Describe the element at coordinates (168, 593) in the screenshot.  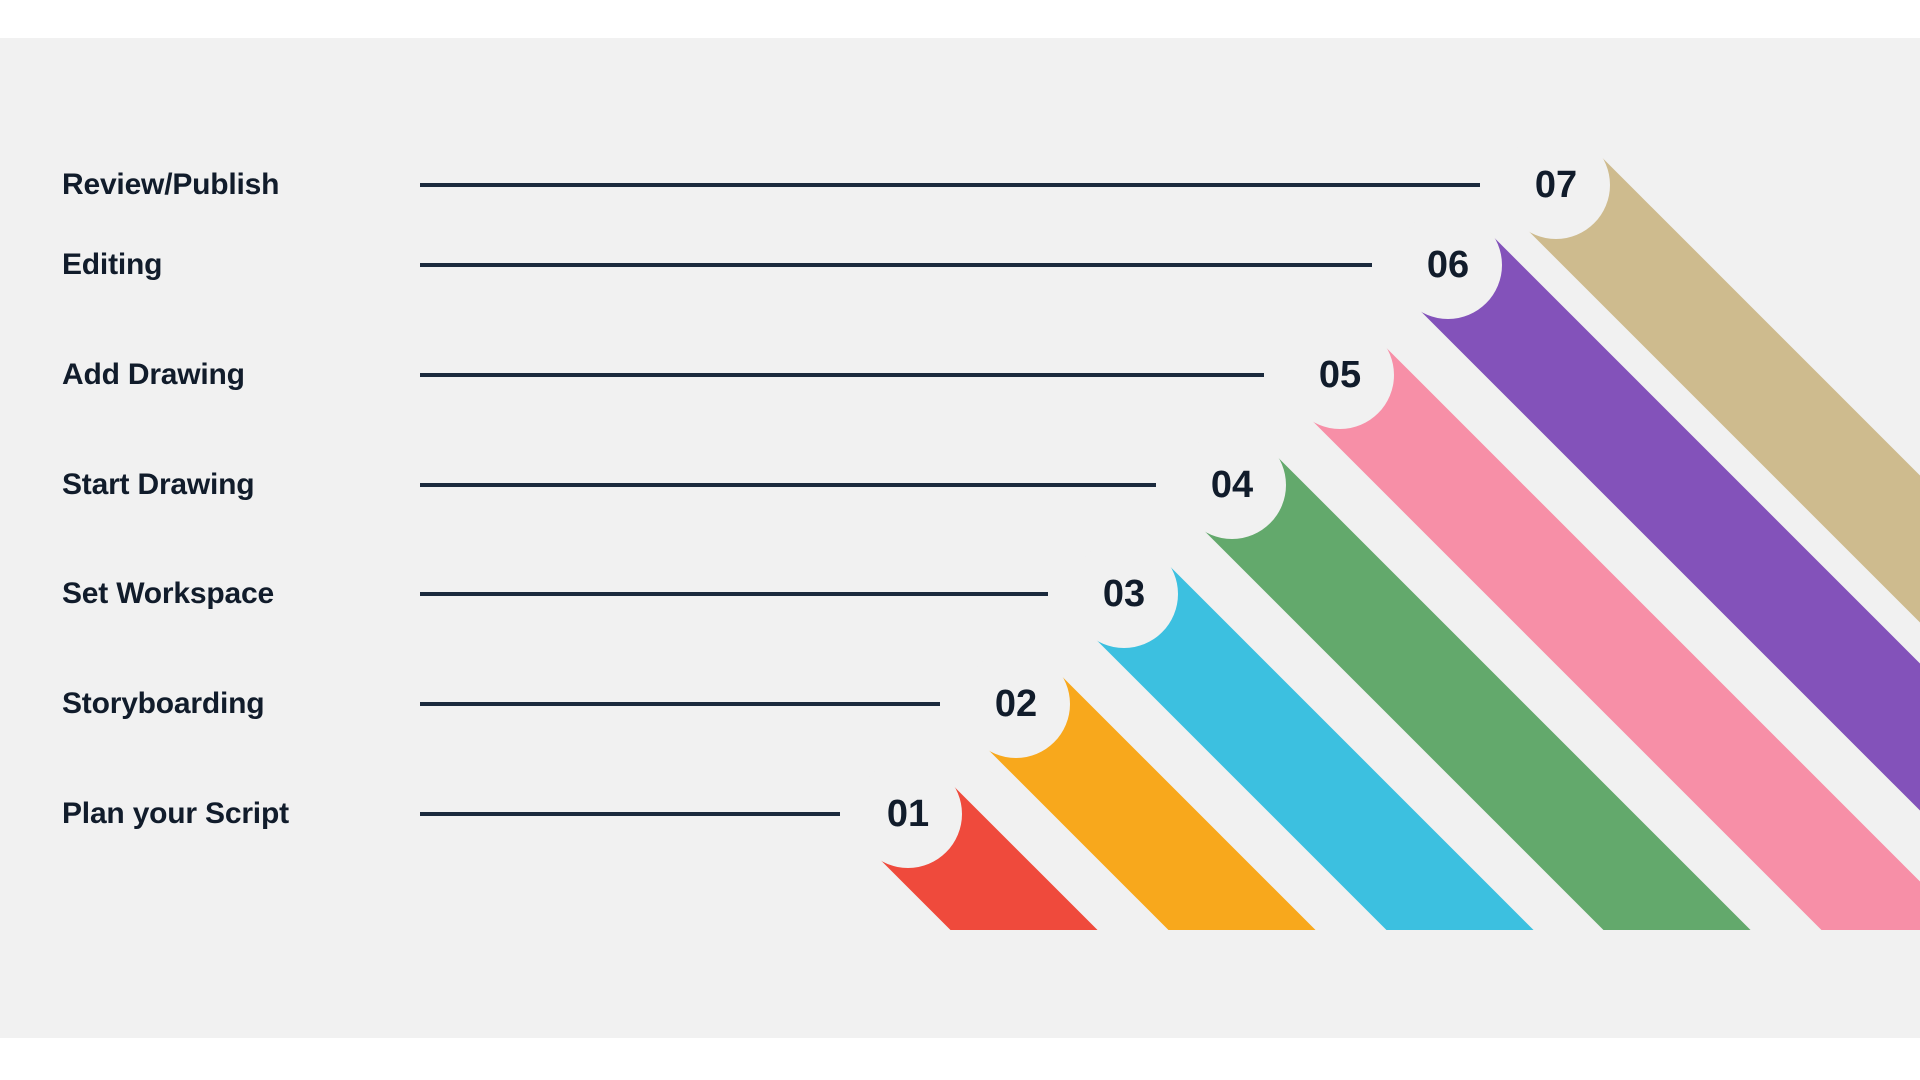
I see `step-label-03: Set Workspace` at that location.